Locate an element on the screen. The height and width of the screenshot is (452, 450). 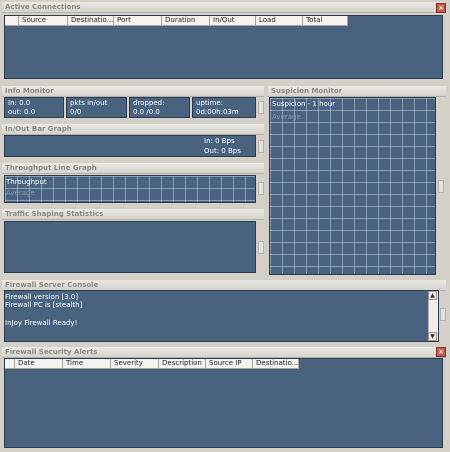
traffic-shaping-title: Traffic Shaping Statistics is located at coordinates (133, 214).